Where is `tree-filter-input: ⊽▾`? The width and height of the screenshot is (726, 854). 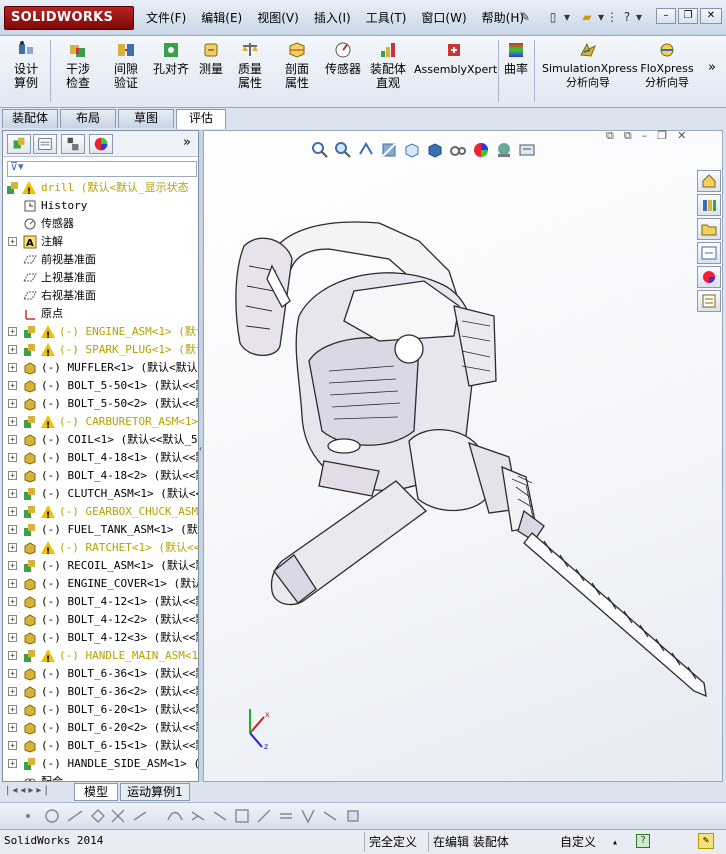 tree-filter-input: ⊽▾ is located at coordinates (102, 168).